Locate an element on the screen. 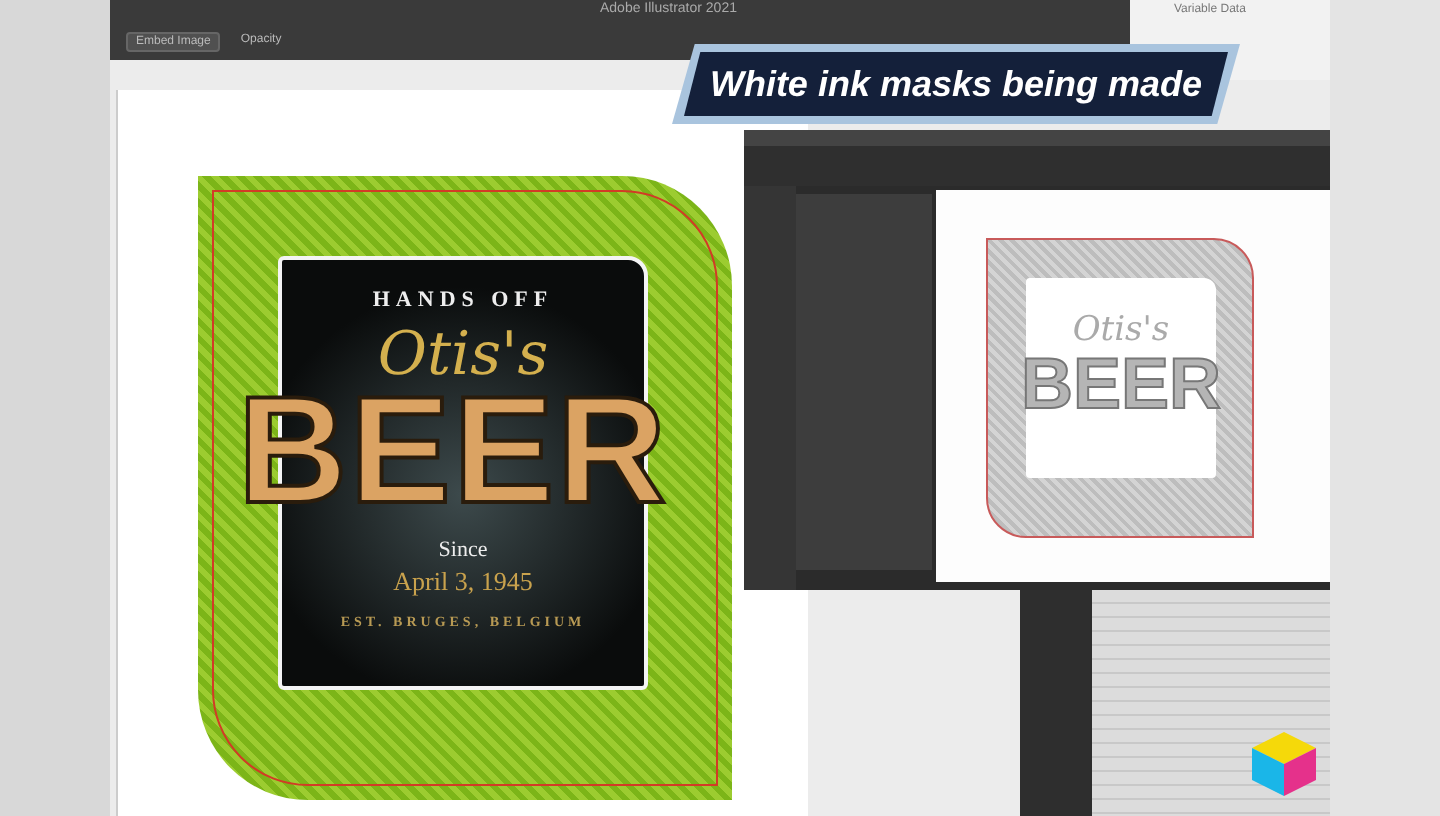  cube-logo-icon is located at coordinates (1284, 764).